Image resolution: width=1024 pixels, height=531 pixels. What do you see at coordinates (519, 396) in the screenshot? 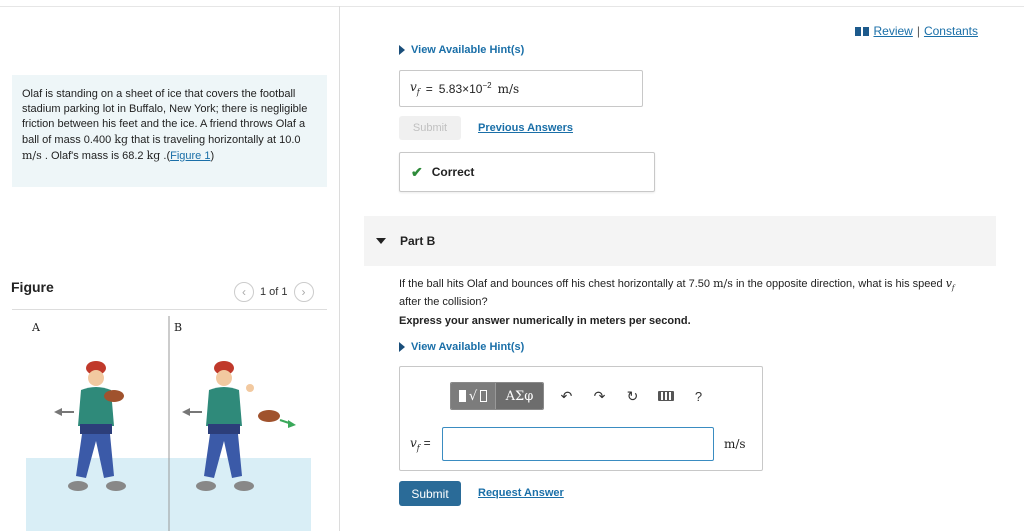
I see `greek-letters-button: ΑΣφ` at bounding box center [519, 396].